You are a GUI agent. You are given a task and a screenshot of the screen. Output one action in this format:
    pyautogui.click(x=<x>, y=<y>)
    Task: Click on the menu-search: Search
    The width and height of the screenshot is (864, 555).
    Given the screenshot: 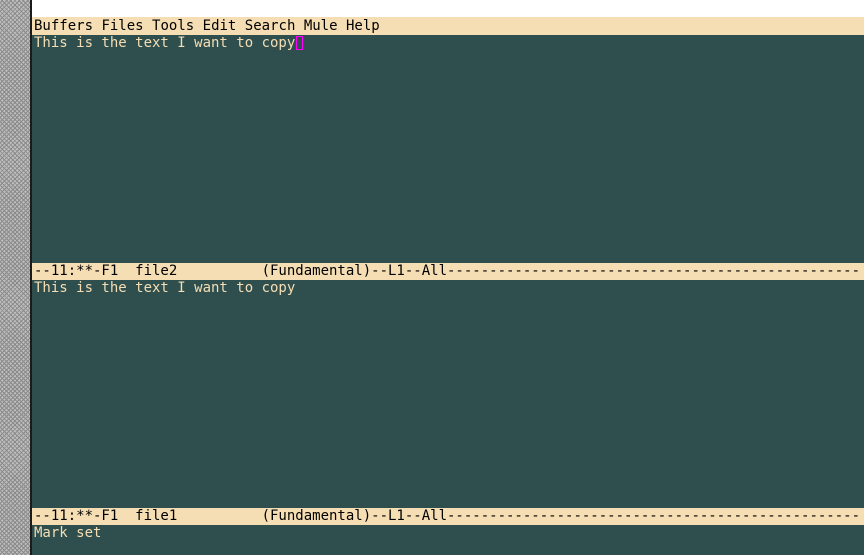 What is the action you would take?
    pyautogui.click(x=270, y=26)
    